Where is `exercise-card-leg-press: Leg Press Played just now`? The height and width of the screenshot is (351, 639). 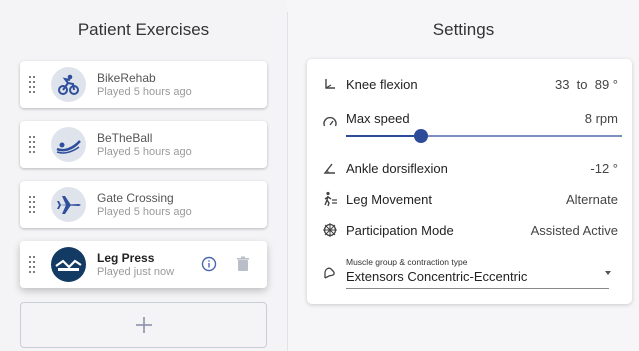
exercise-card-leg-press: Leg Press Played just now is located at coordinates (143, 264).